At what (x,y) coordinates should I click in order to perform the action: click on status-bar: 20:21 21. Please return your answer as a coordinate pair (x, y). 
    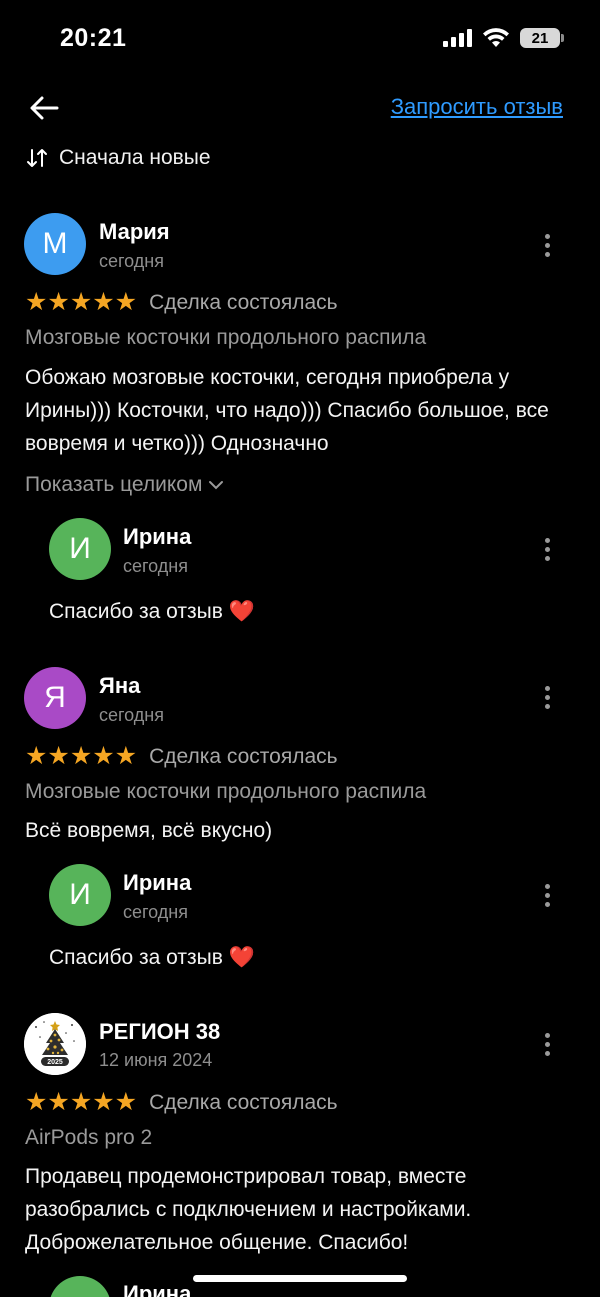
    Looking at the image, I should click on (300, 40).